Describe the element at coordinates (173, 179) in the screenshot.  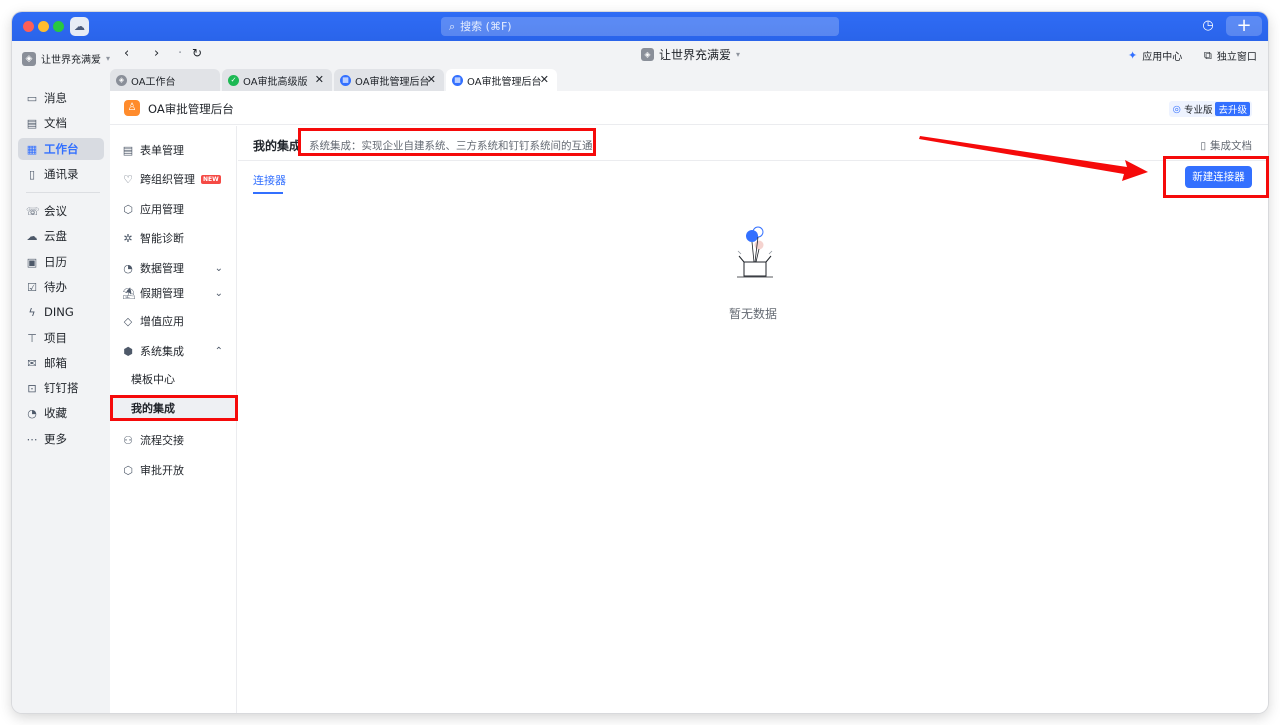
I see `subnav-cross-org: ♡ 跨组织管理 NEW` at that location.